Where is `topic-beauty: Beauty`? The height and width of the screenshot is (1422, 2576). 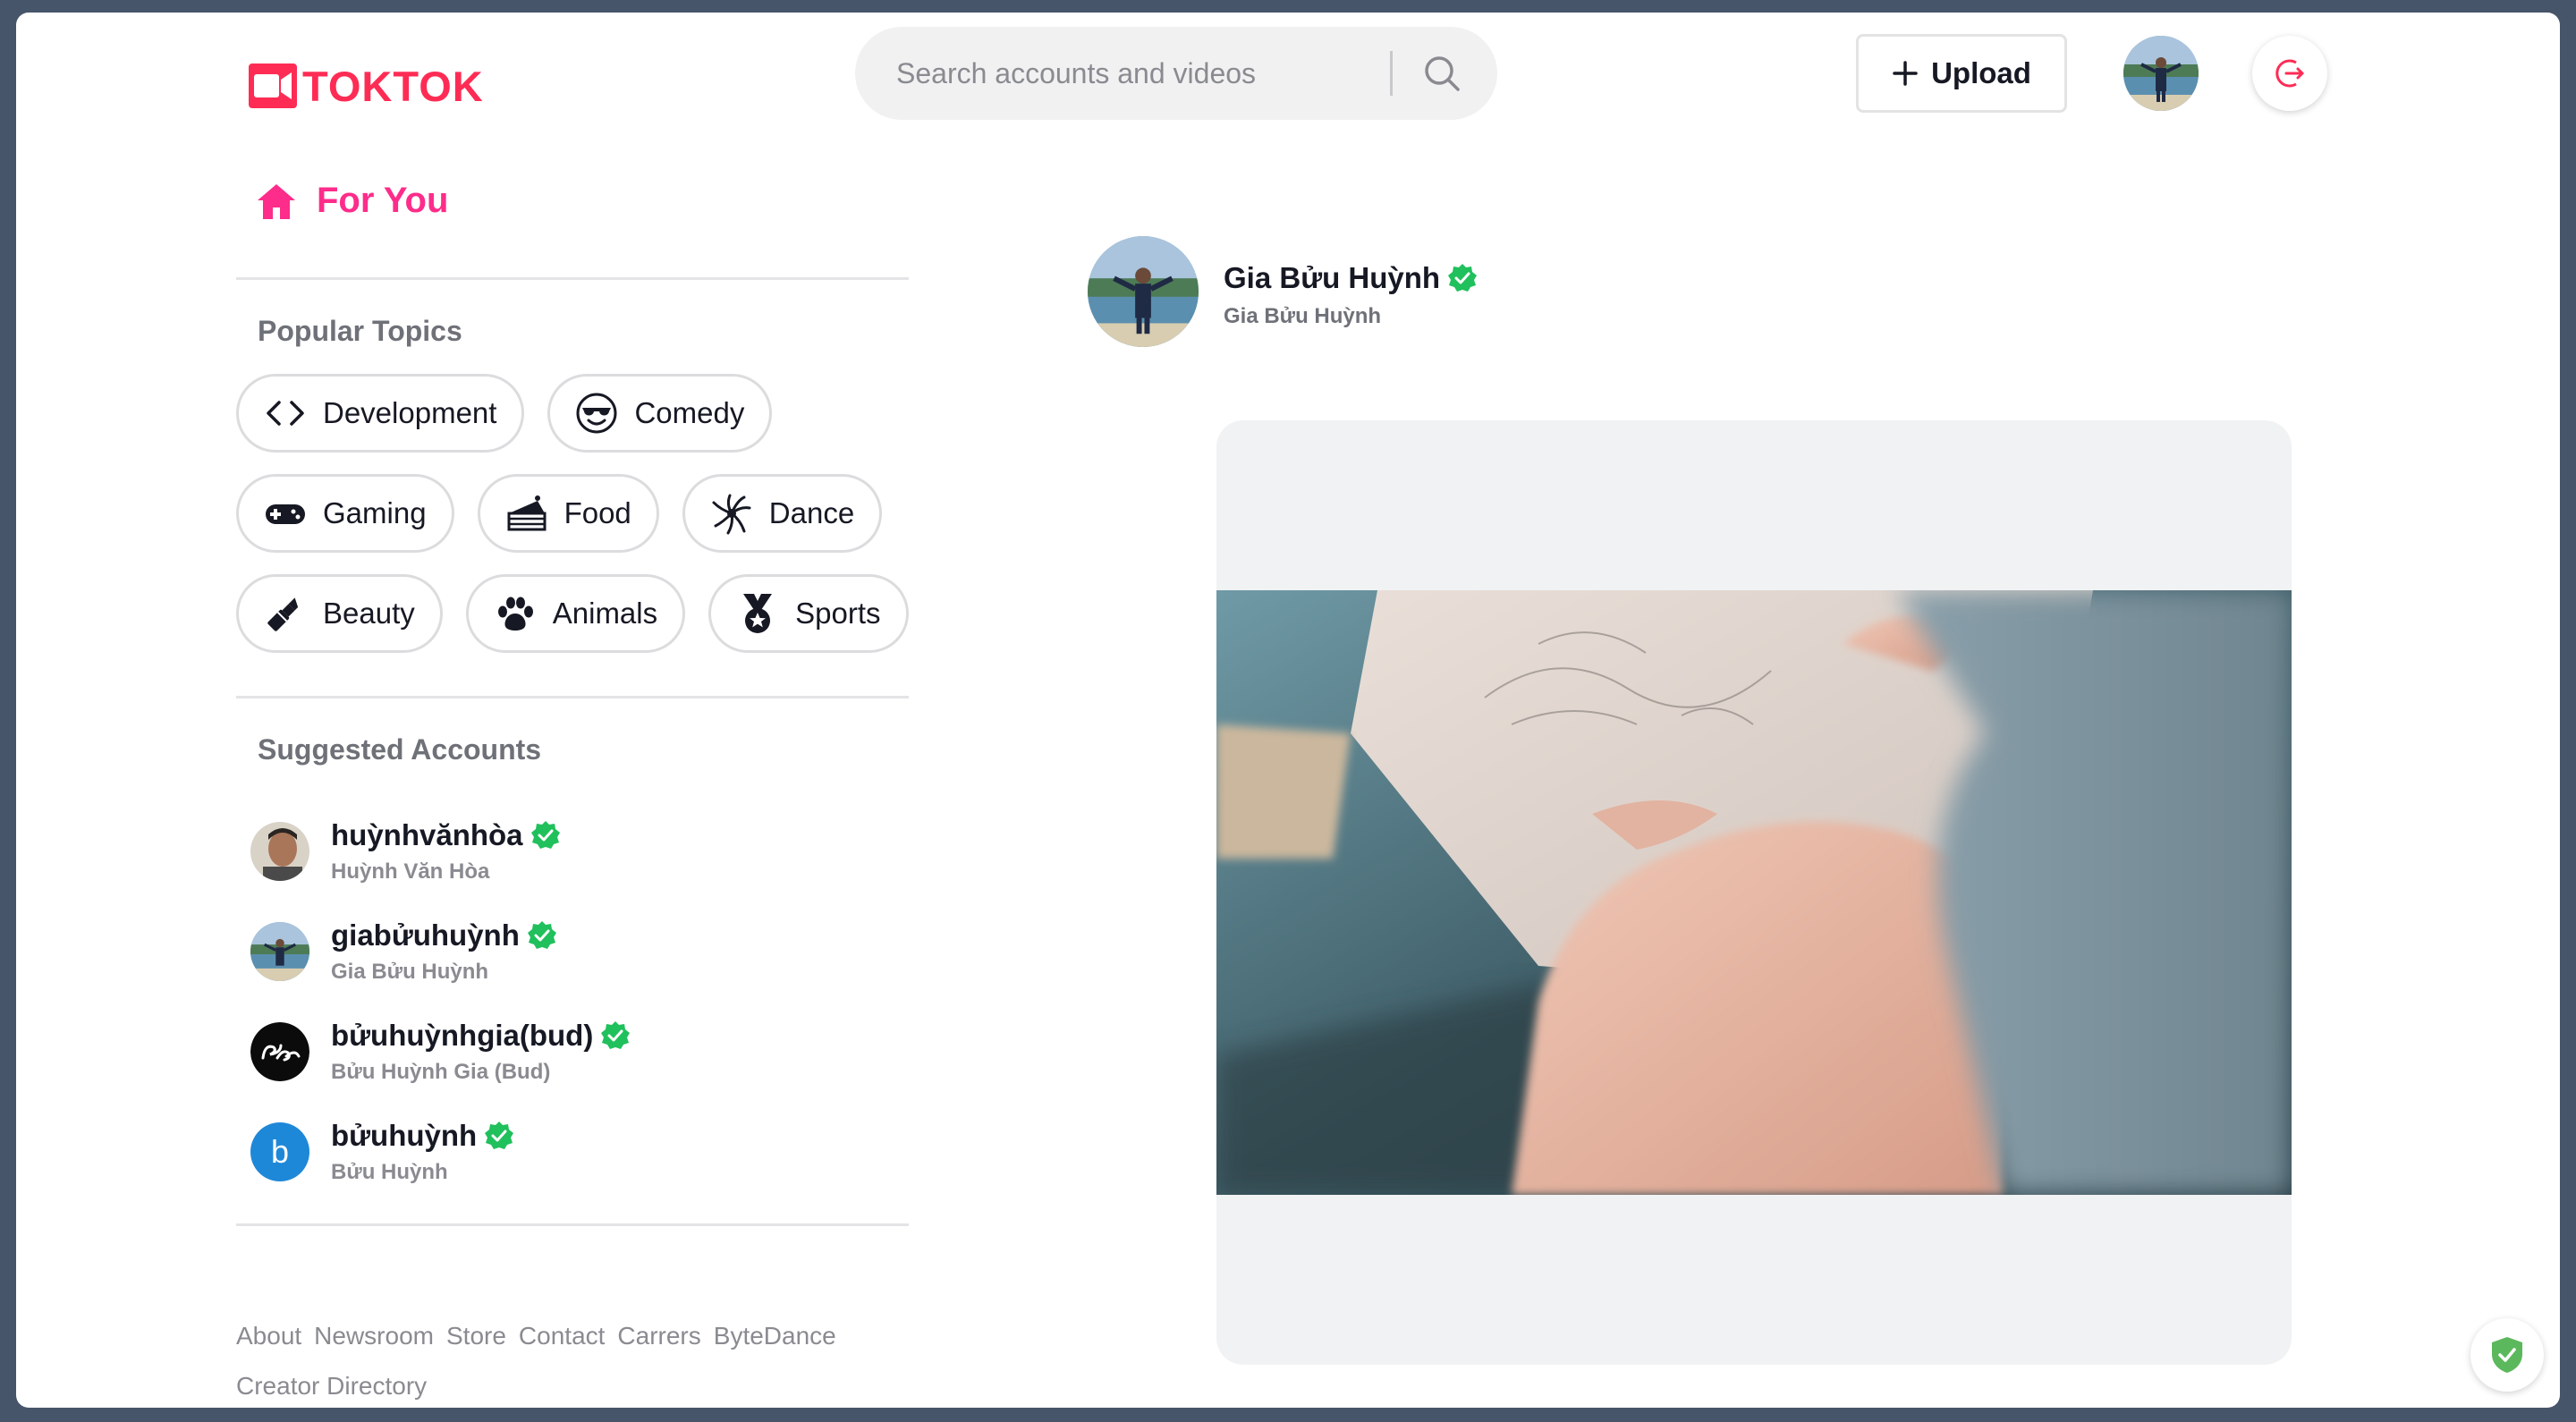 topic-beauty: Beauty is located at coordinates (339, 613).